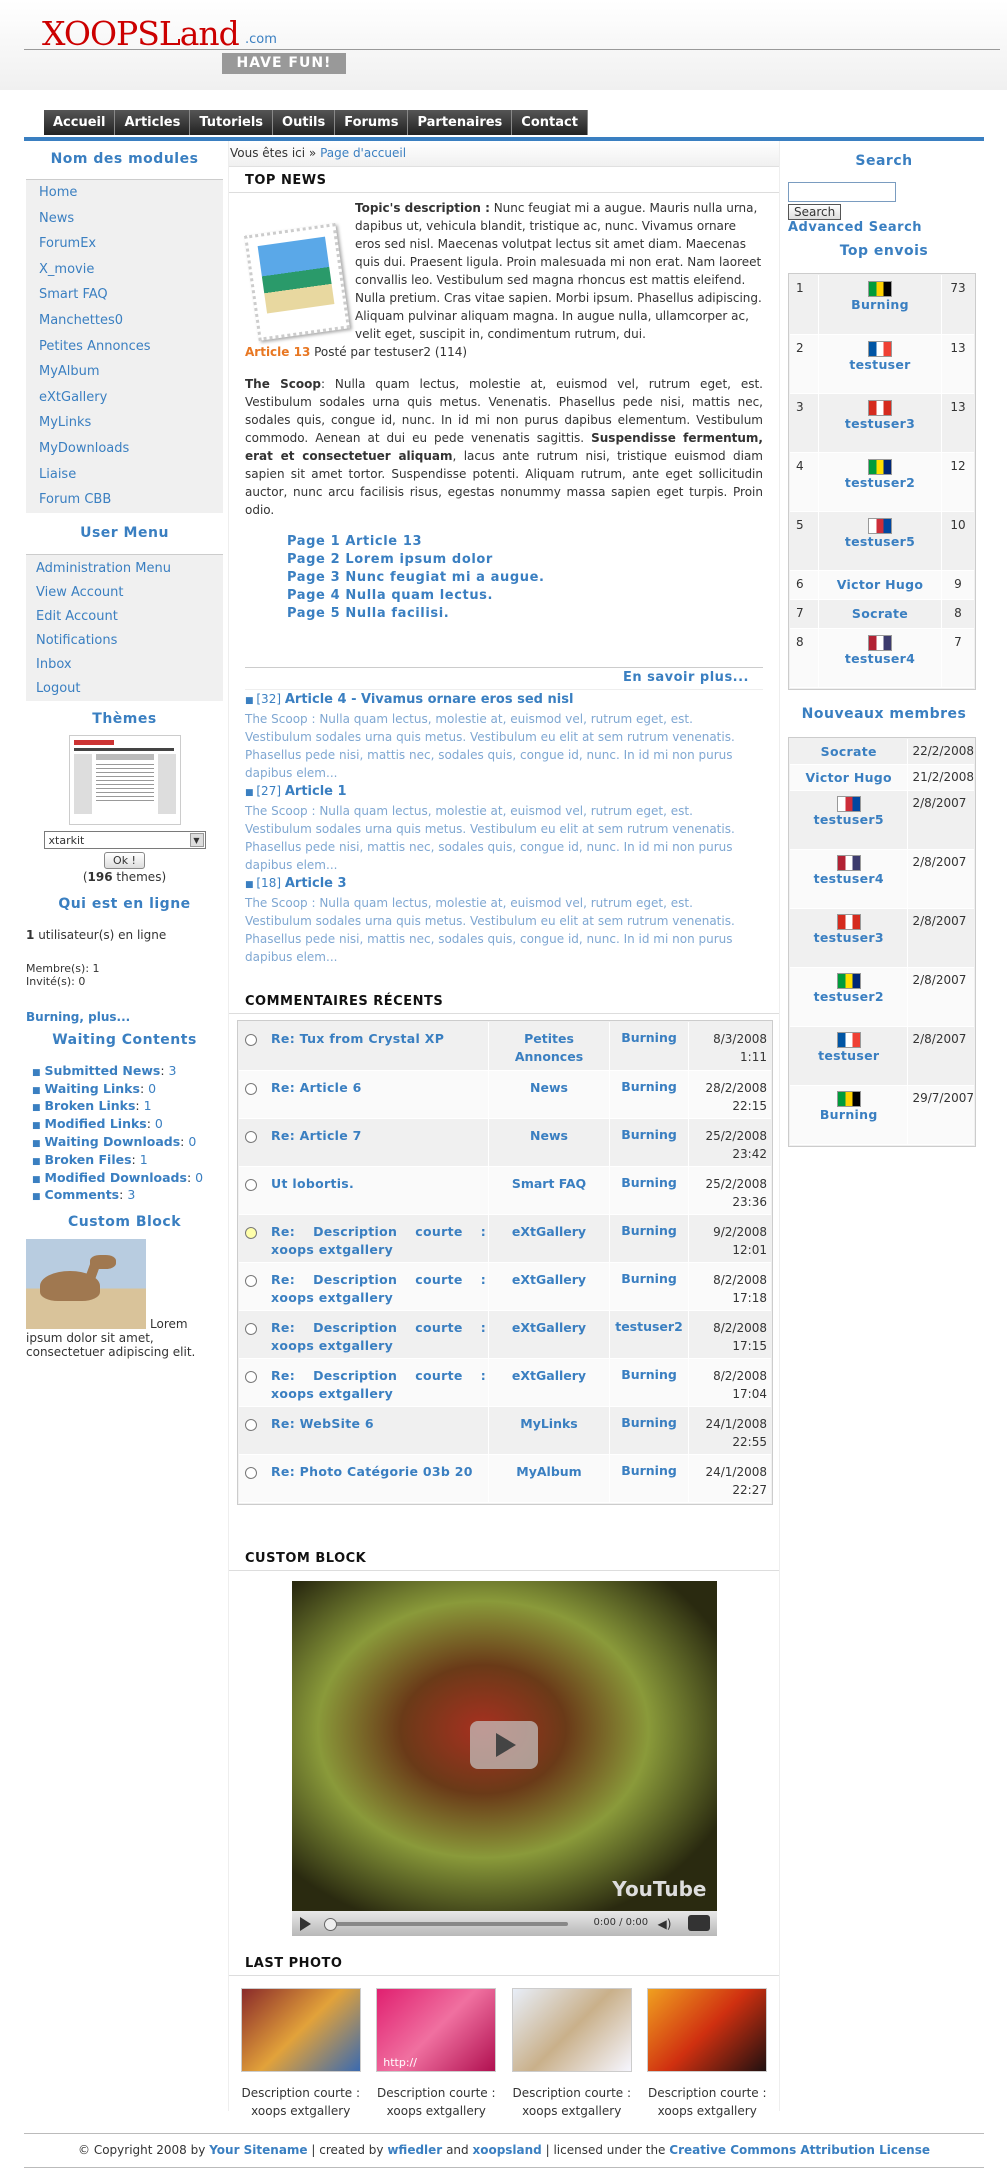  I want to click on page-link: Page 1 Article 13, so click(525, 542).